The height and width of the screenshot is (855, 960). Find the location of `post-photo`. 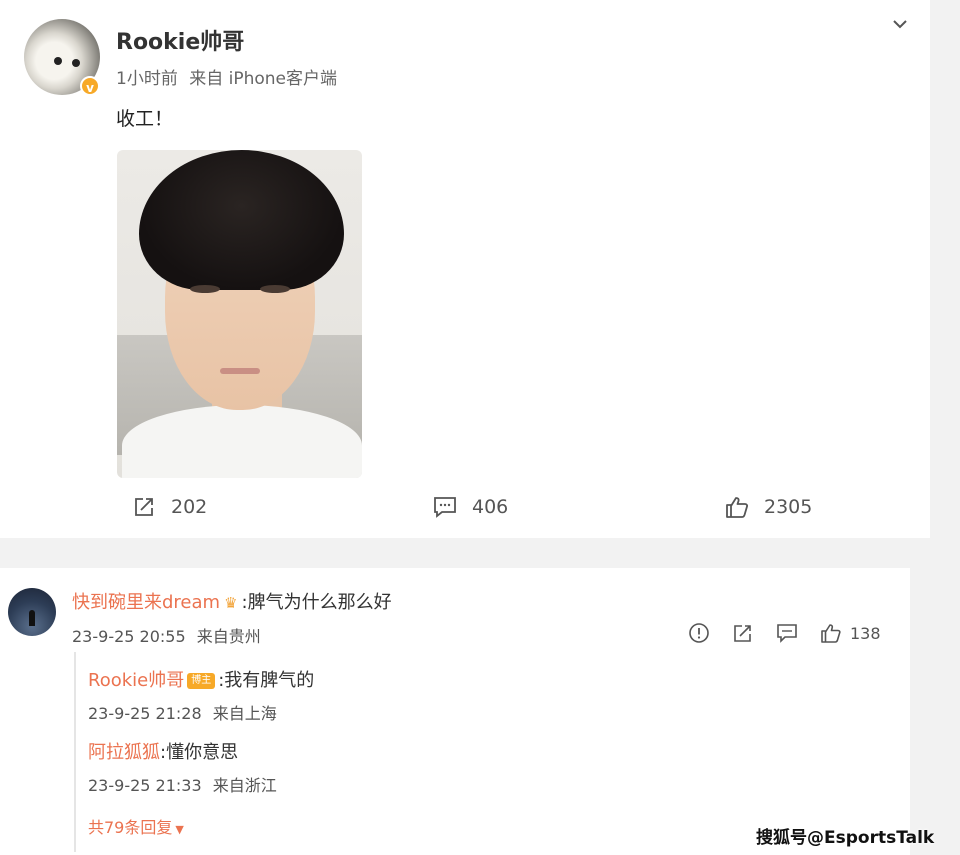

post-photo is located at coordinates (239, 314).